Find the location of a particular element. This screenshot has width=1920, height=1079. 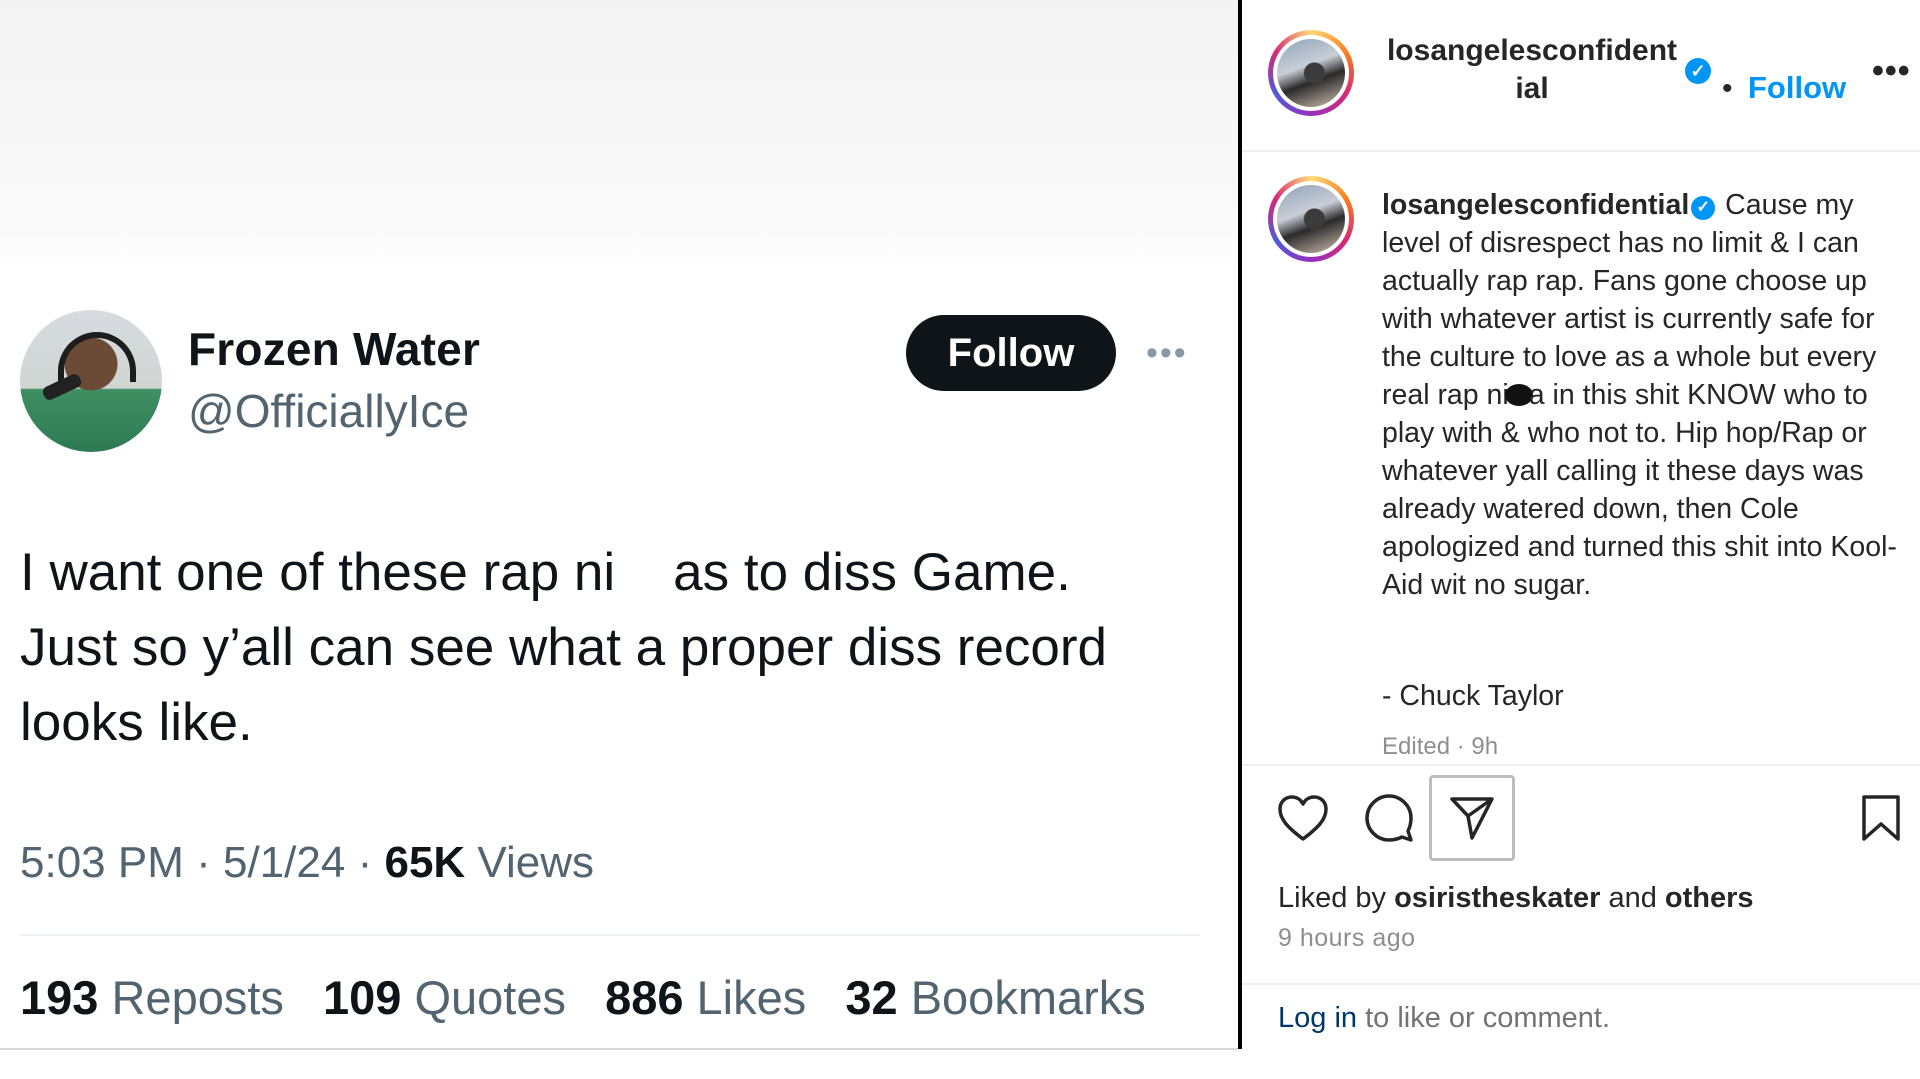

login-rest: to like or comment. is located at coordinates (1488, 1018).